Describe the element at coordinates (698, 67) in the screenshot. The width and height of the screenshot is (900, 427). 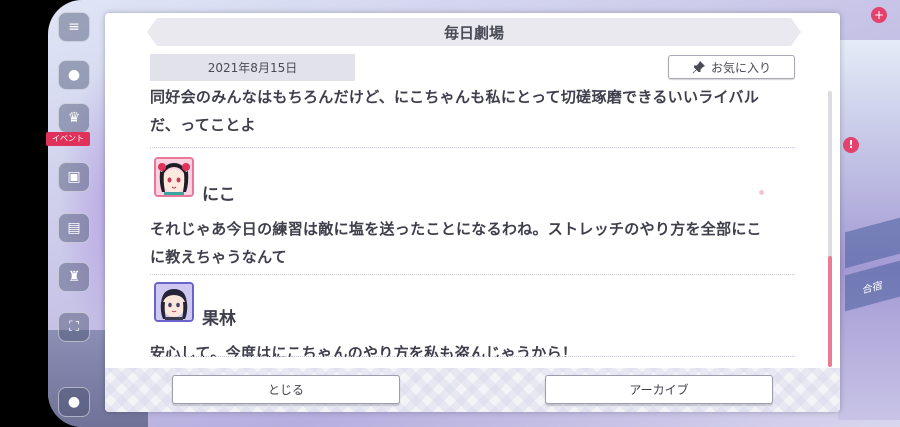
I see `pin-icon` at that location.